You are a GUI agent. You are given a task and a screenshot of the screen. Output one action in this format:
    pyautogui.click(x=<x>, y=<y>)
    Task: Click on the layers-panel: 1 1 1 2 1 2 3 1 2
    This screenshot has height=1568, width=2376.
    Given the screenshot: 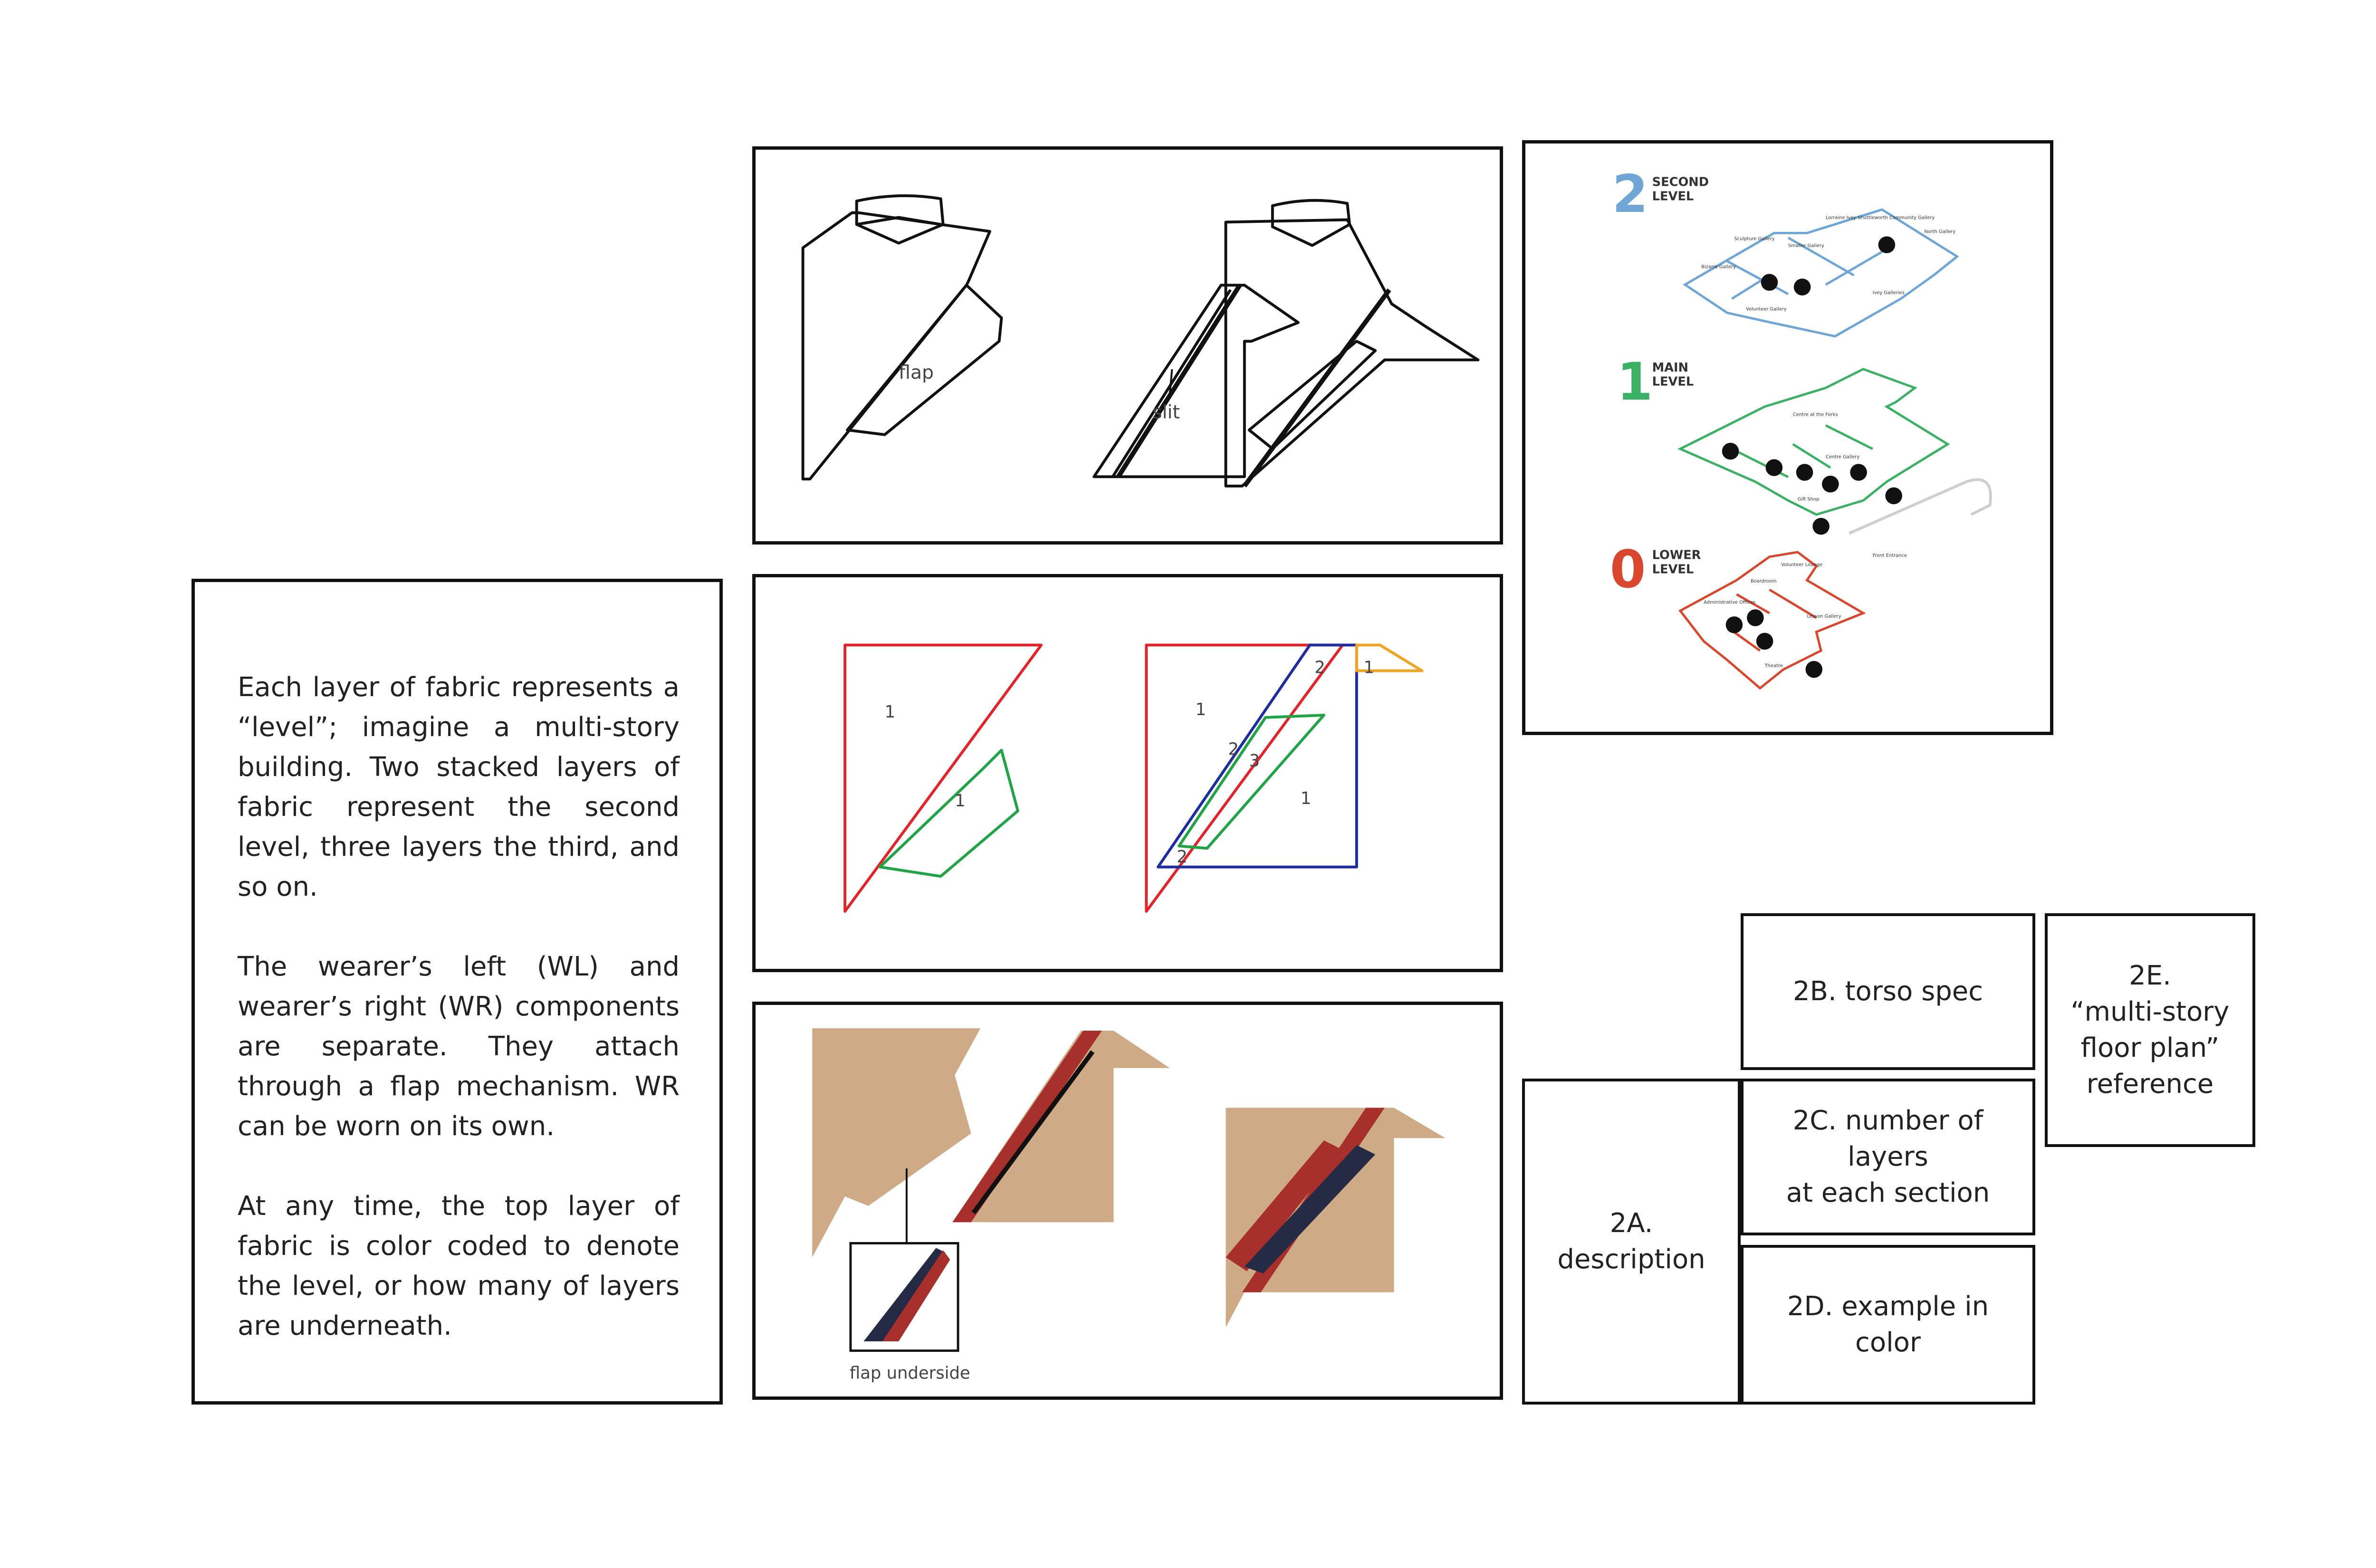 What is the action you would take?
    pyautogui.click(x=1127, y=773)
    